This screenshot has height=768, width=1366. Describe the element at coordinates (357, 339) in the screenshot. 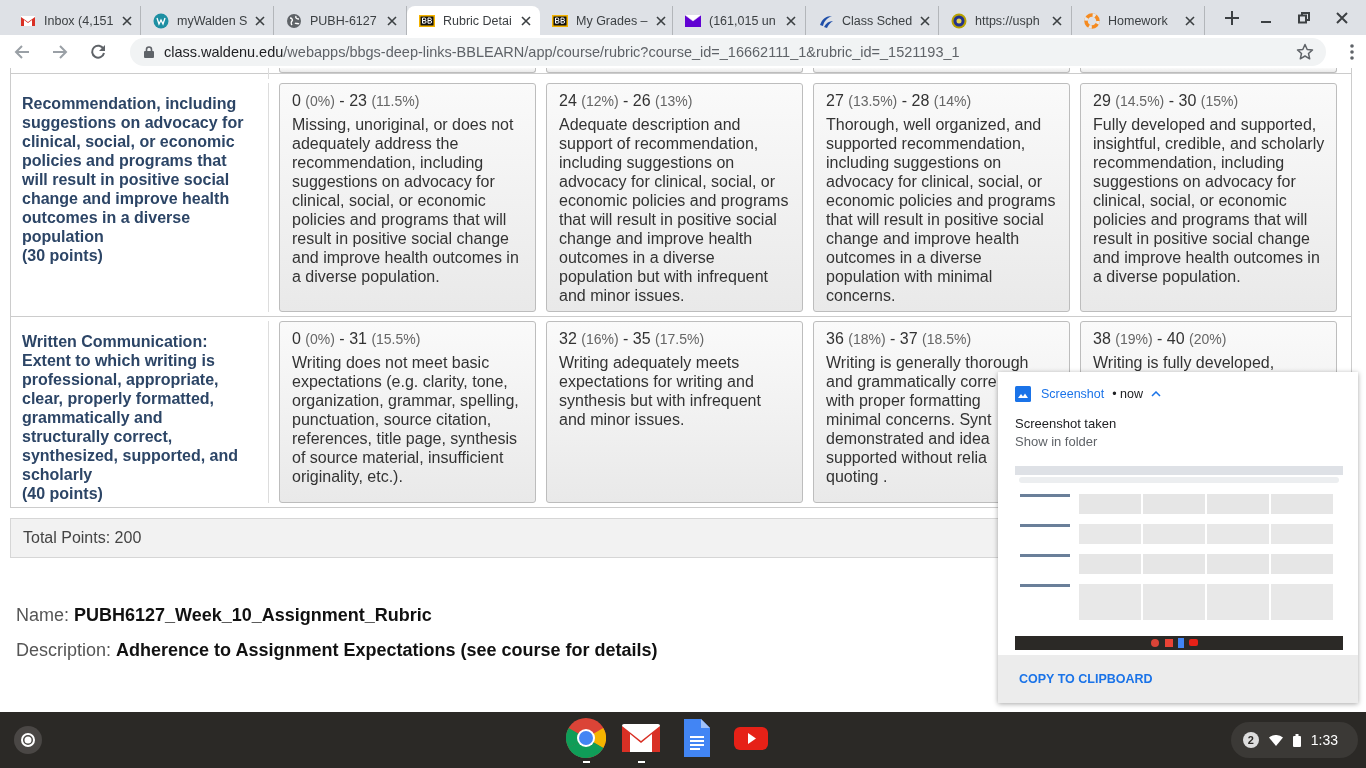

I see `score-range: 0 (0%) - 31 (15.5%)` at that location.